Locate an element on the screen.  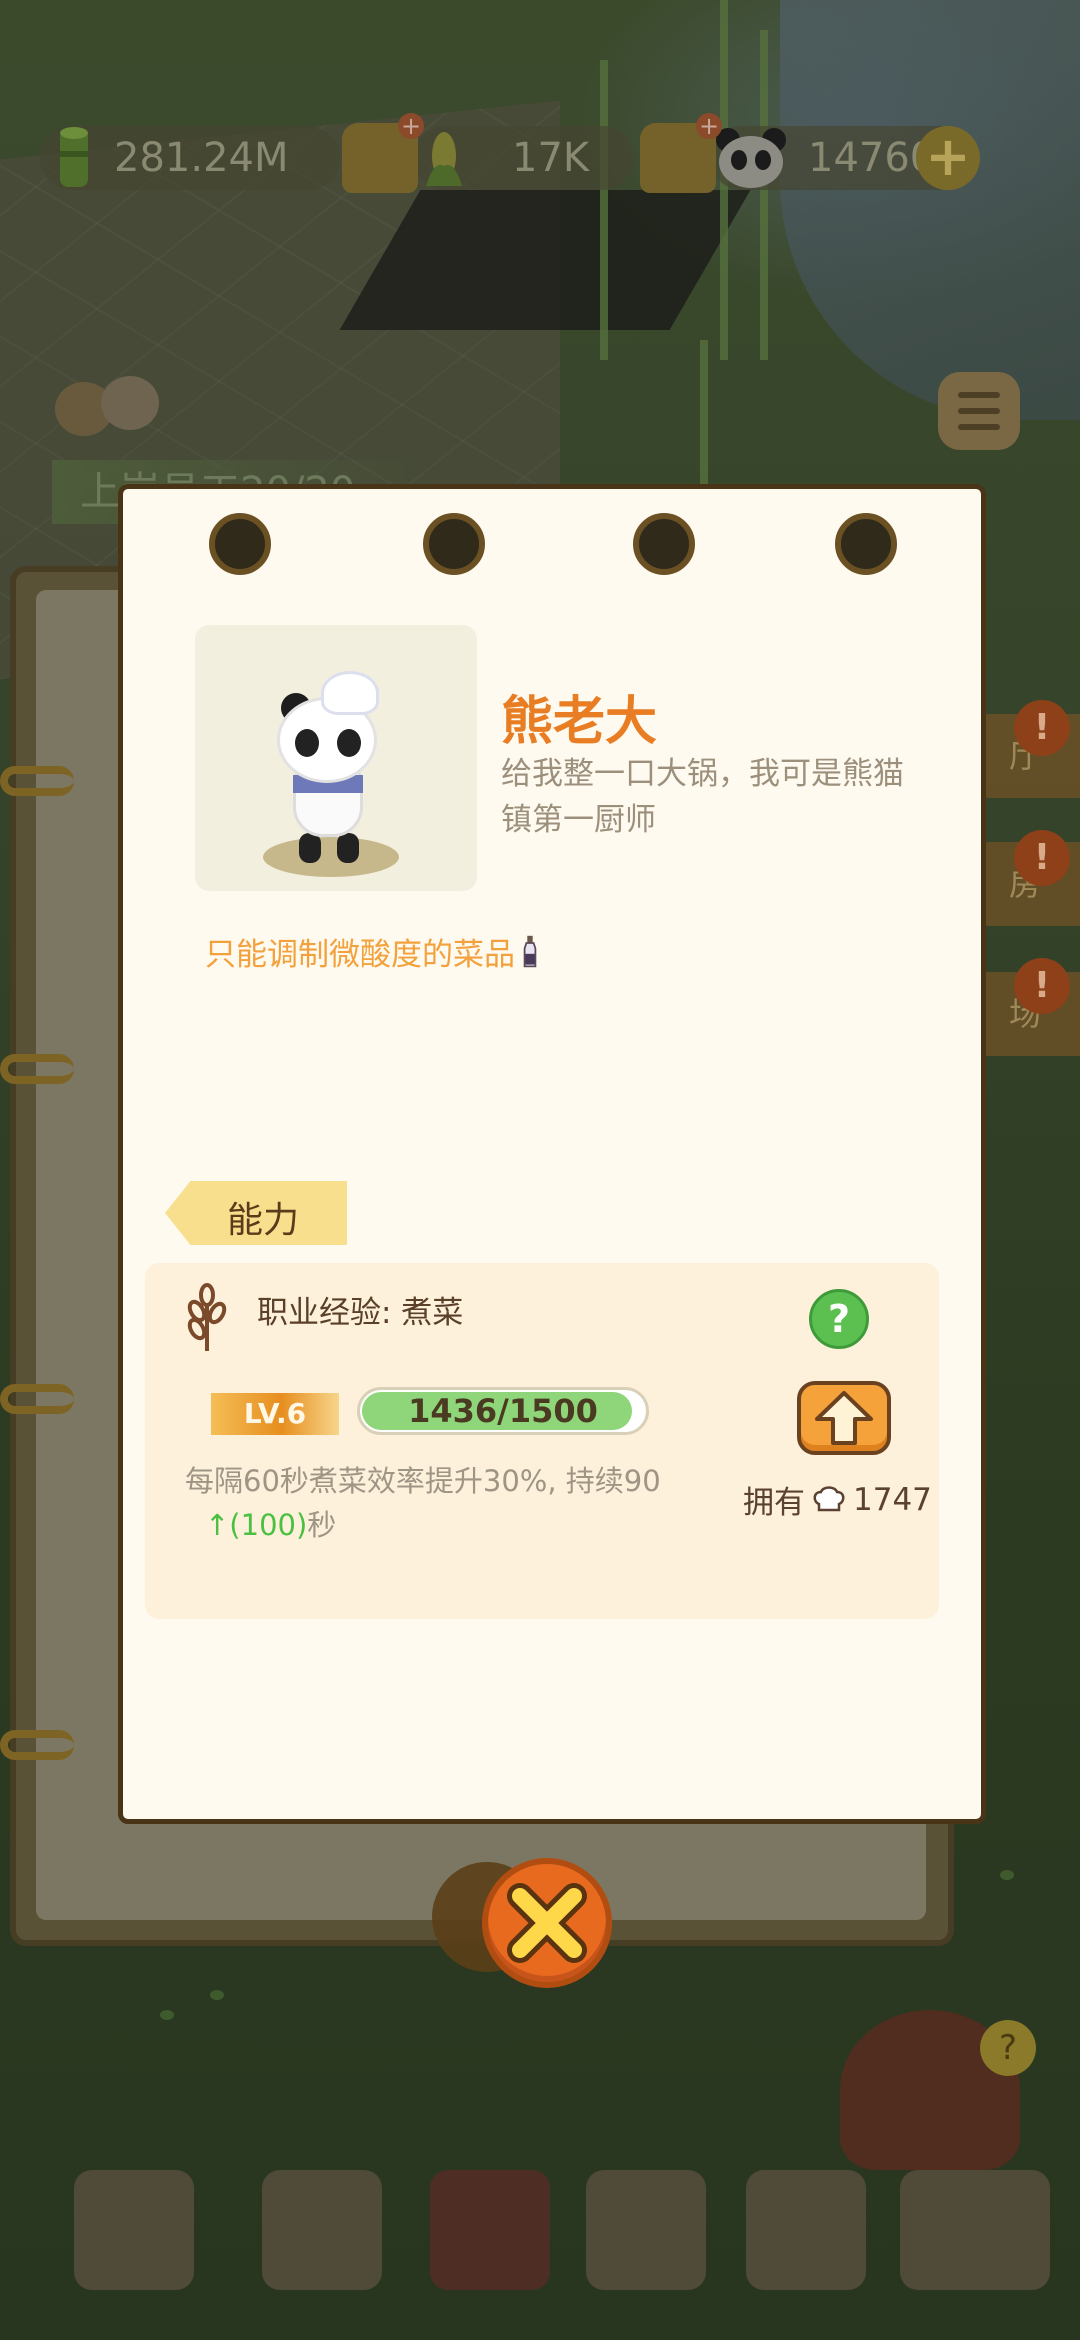
close-button is located at coordinates (547, 1923).